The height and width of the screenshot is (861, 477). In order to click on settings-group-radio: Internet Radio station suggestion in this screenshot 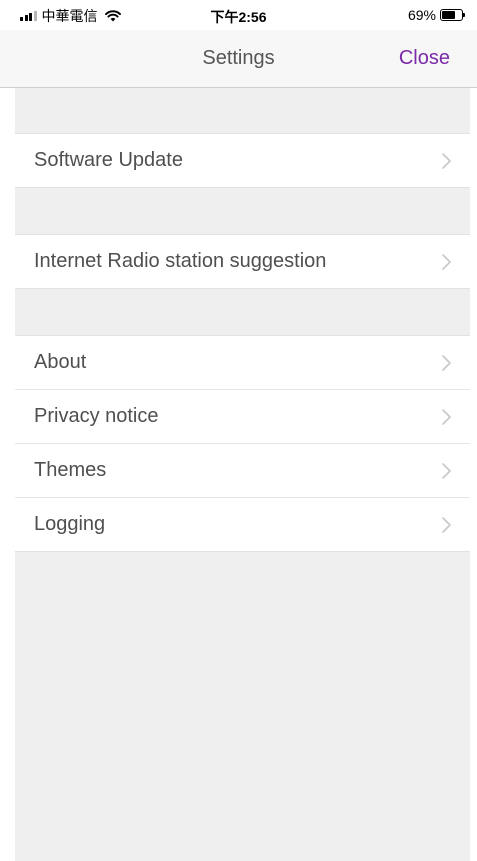, I will do `click(242, 261)`.